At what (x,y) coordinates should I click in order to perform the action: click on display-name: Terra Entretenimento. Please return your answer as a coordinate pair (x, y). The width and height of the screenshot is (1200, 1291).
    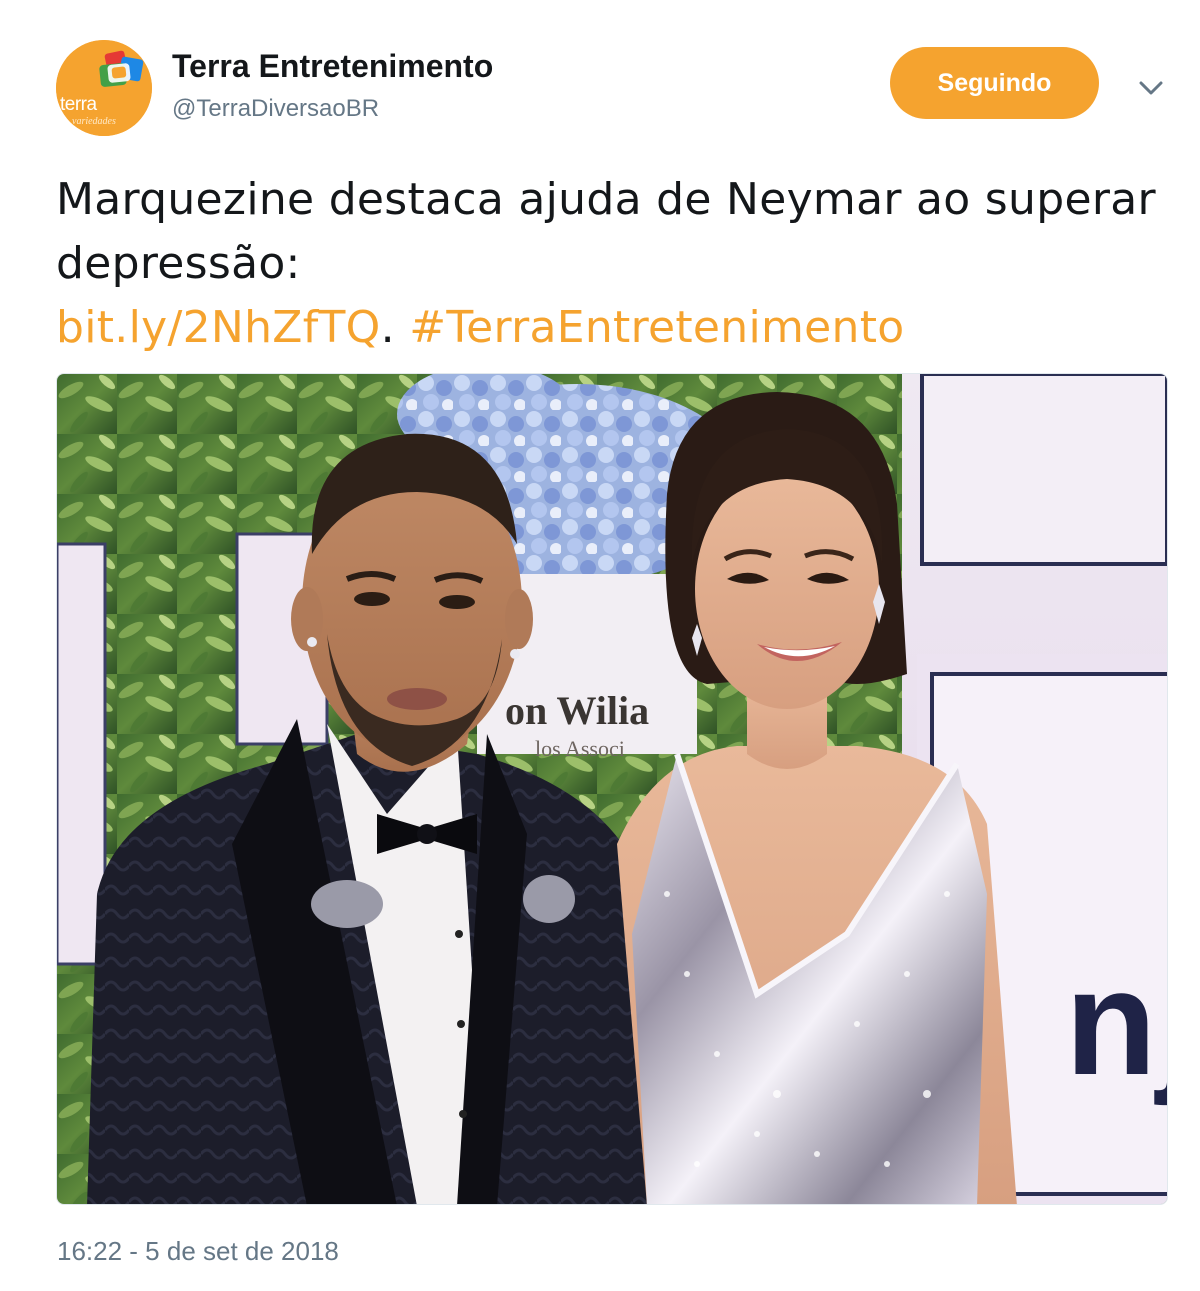
    Looking at the image, I should click on (332, 66).